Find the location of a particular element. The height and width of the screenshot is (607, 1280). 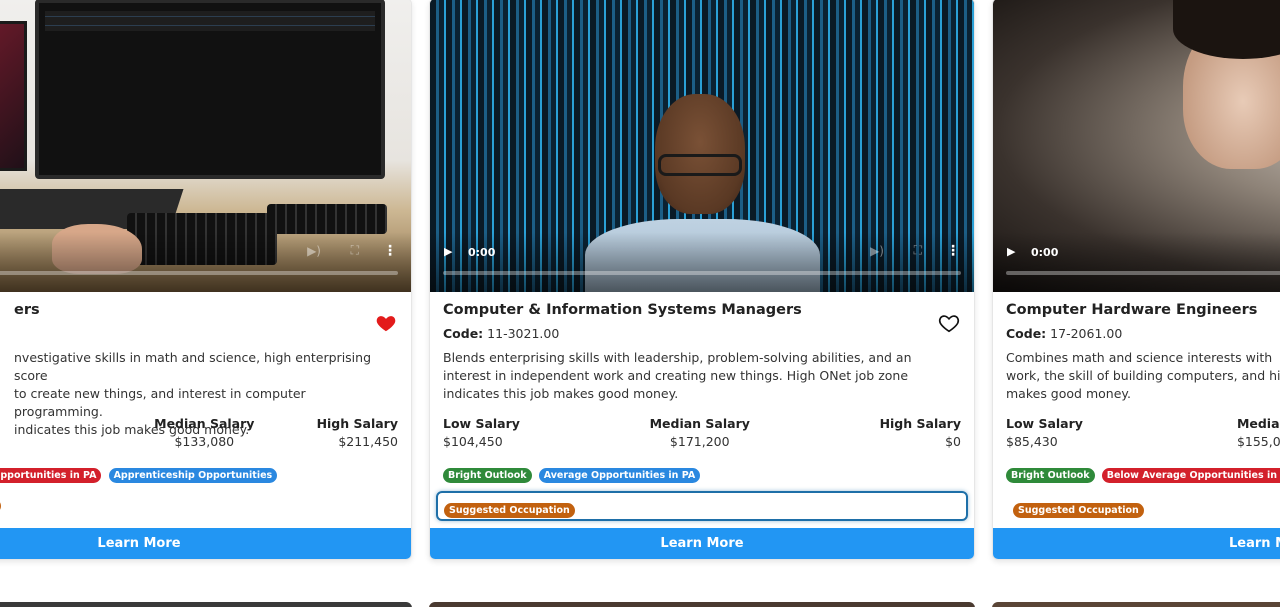

occupation-title: ers is located at coordinates (27, 310).